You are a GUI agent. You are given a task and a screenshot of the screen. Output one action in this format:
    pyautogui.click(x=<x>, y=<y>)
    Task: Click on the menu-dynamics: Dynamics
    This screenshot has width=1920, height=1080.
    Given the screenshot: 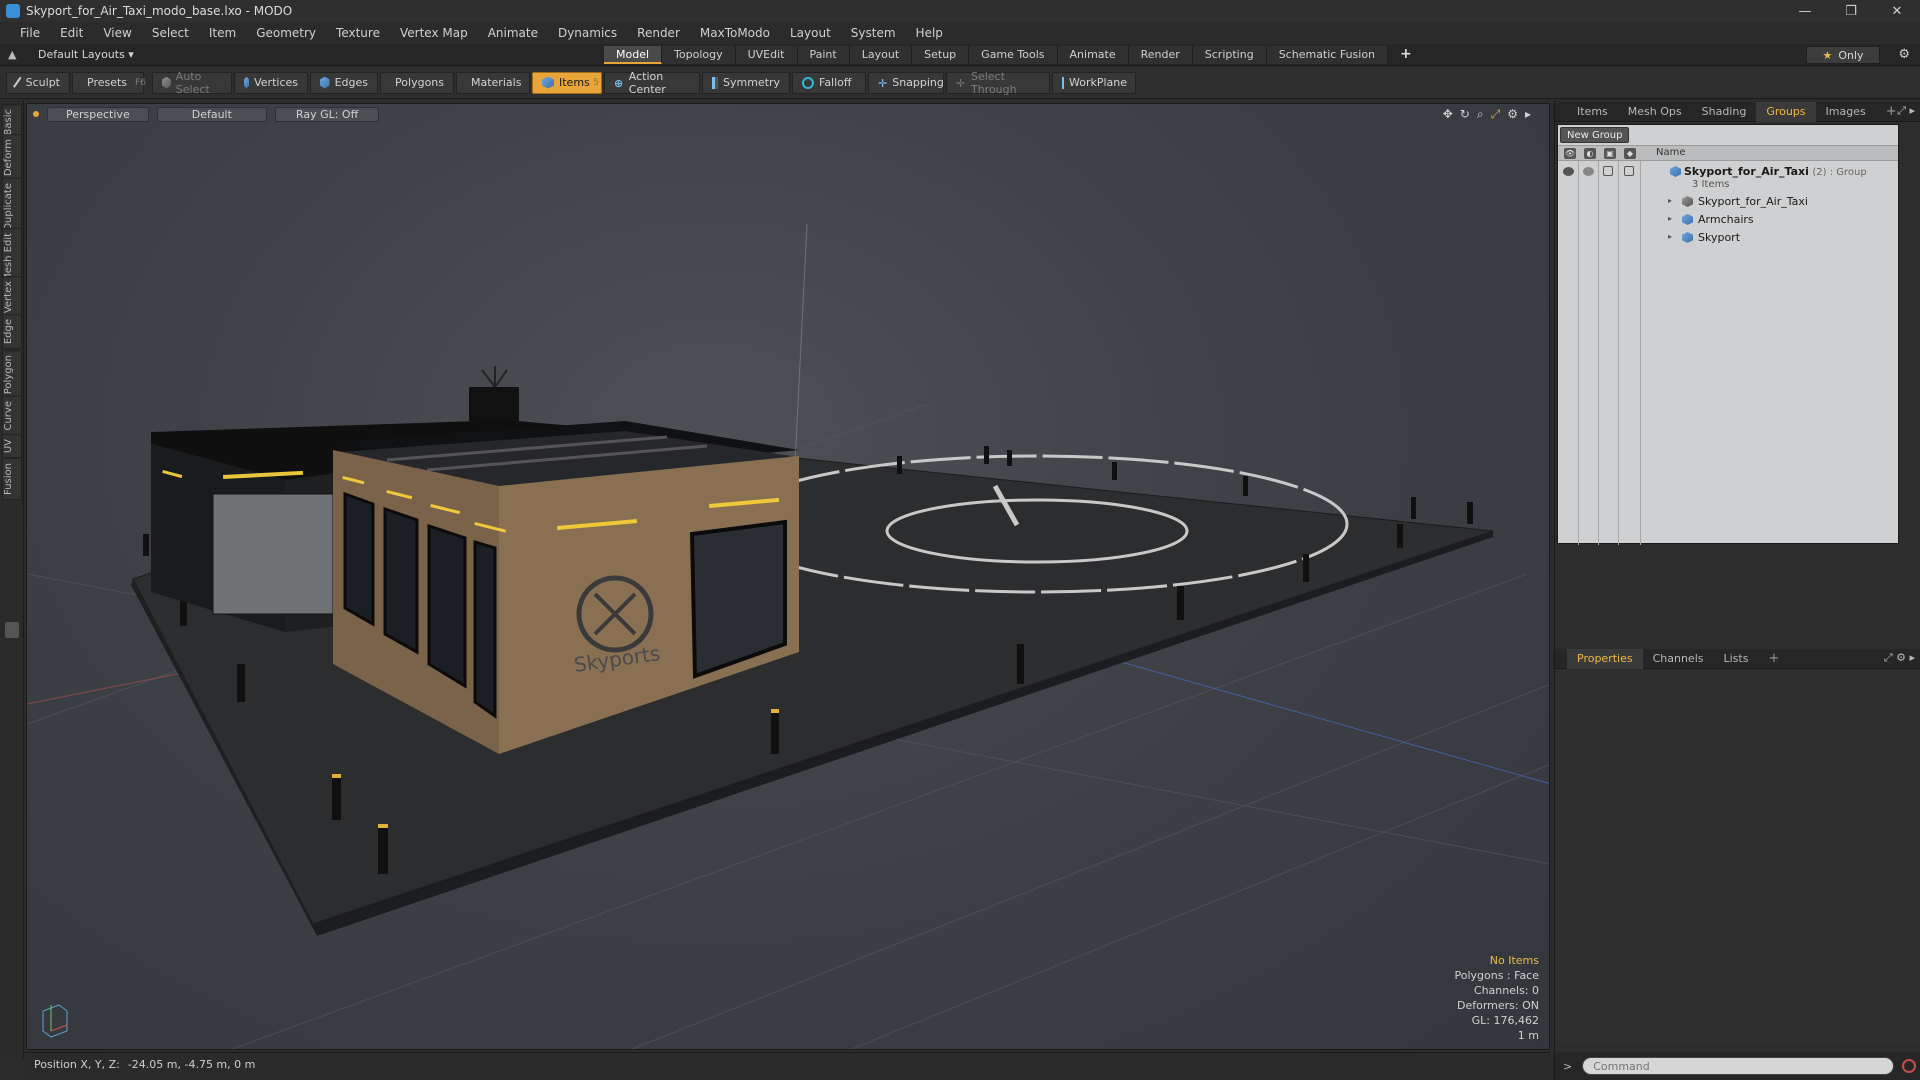 What is the action you would take?
    pyautogui.click(x=587, y=33)
    